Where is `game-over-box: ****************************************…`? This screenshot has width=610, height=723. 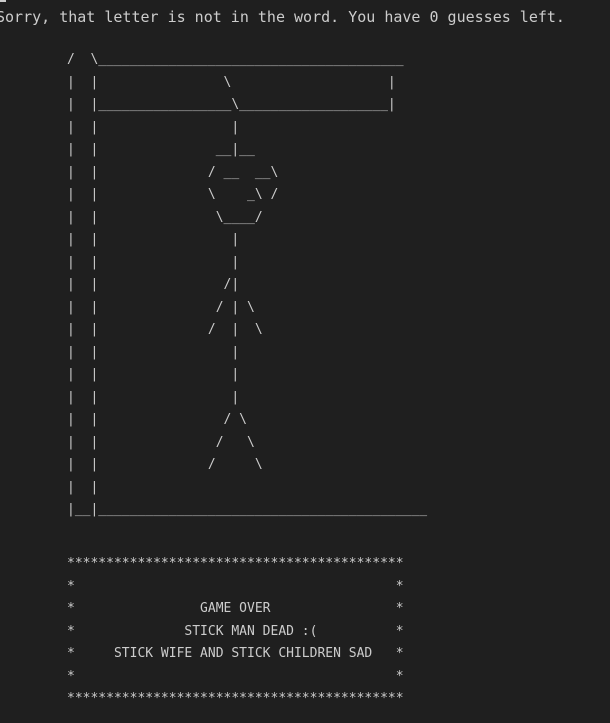 game-over-box: ****************************************… is located at coordinates (235, 631).